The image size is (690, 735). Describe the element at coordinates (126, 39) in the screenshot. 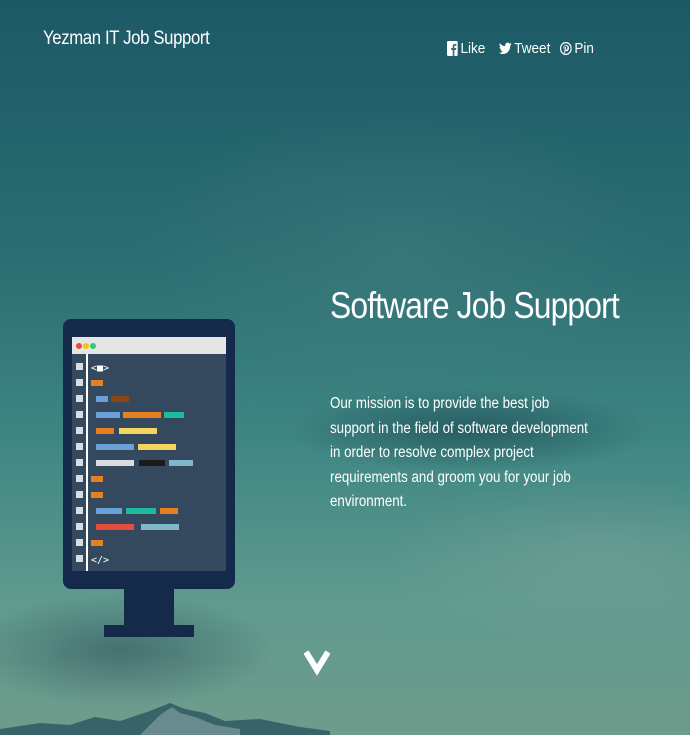

I see `brand-title: Yezman IT Job Support` at that location.